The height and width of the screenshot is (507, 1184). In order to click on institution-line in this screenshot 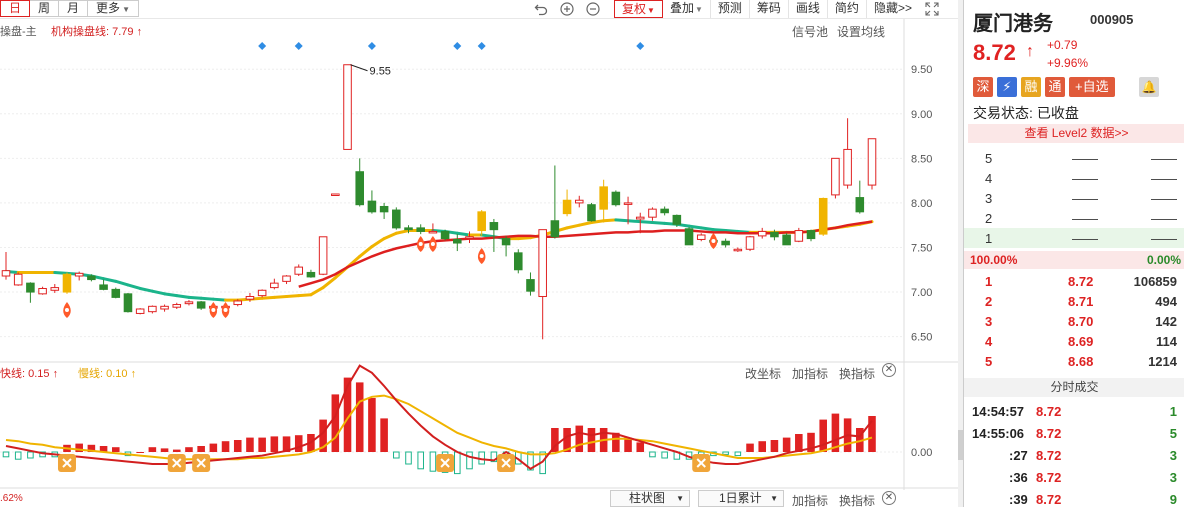, I will do `click(585, 254)`.